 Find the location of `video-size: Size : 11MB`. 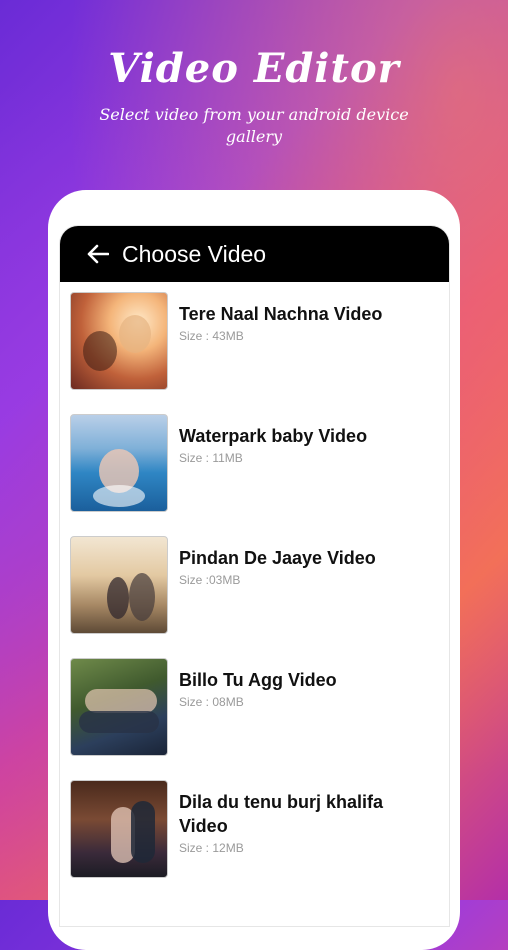

video-size: Size : 11MB is located at coordinates (211, 458).